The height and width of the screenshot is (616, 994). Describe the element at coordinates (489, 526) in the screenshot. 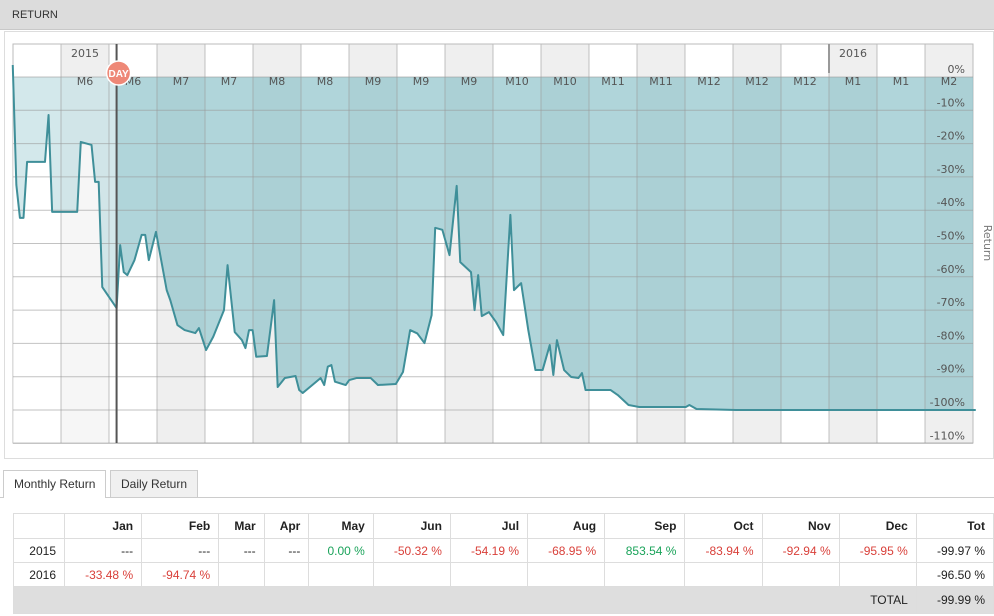

I see `column-header: Jul` at that location.